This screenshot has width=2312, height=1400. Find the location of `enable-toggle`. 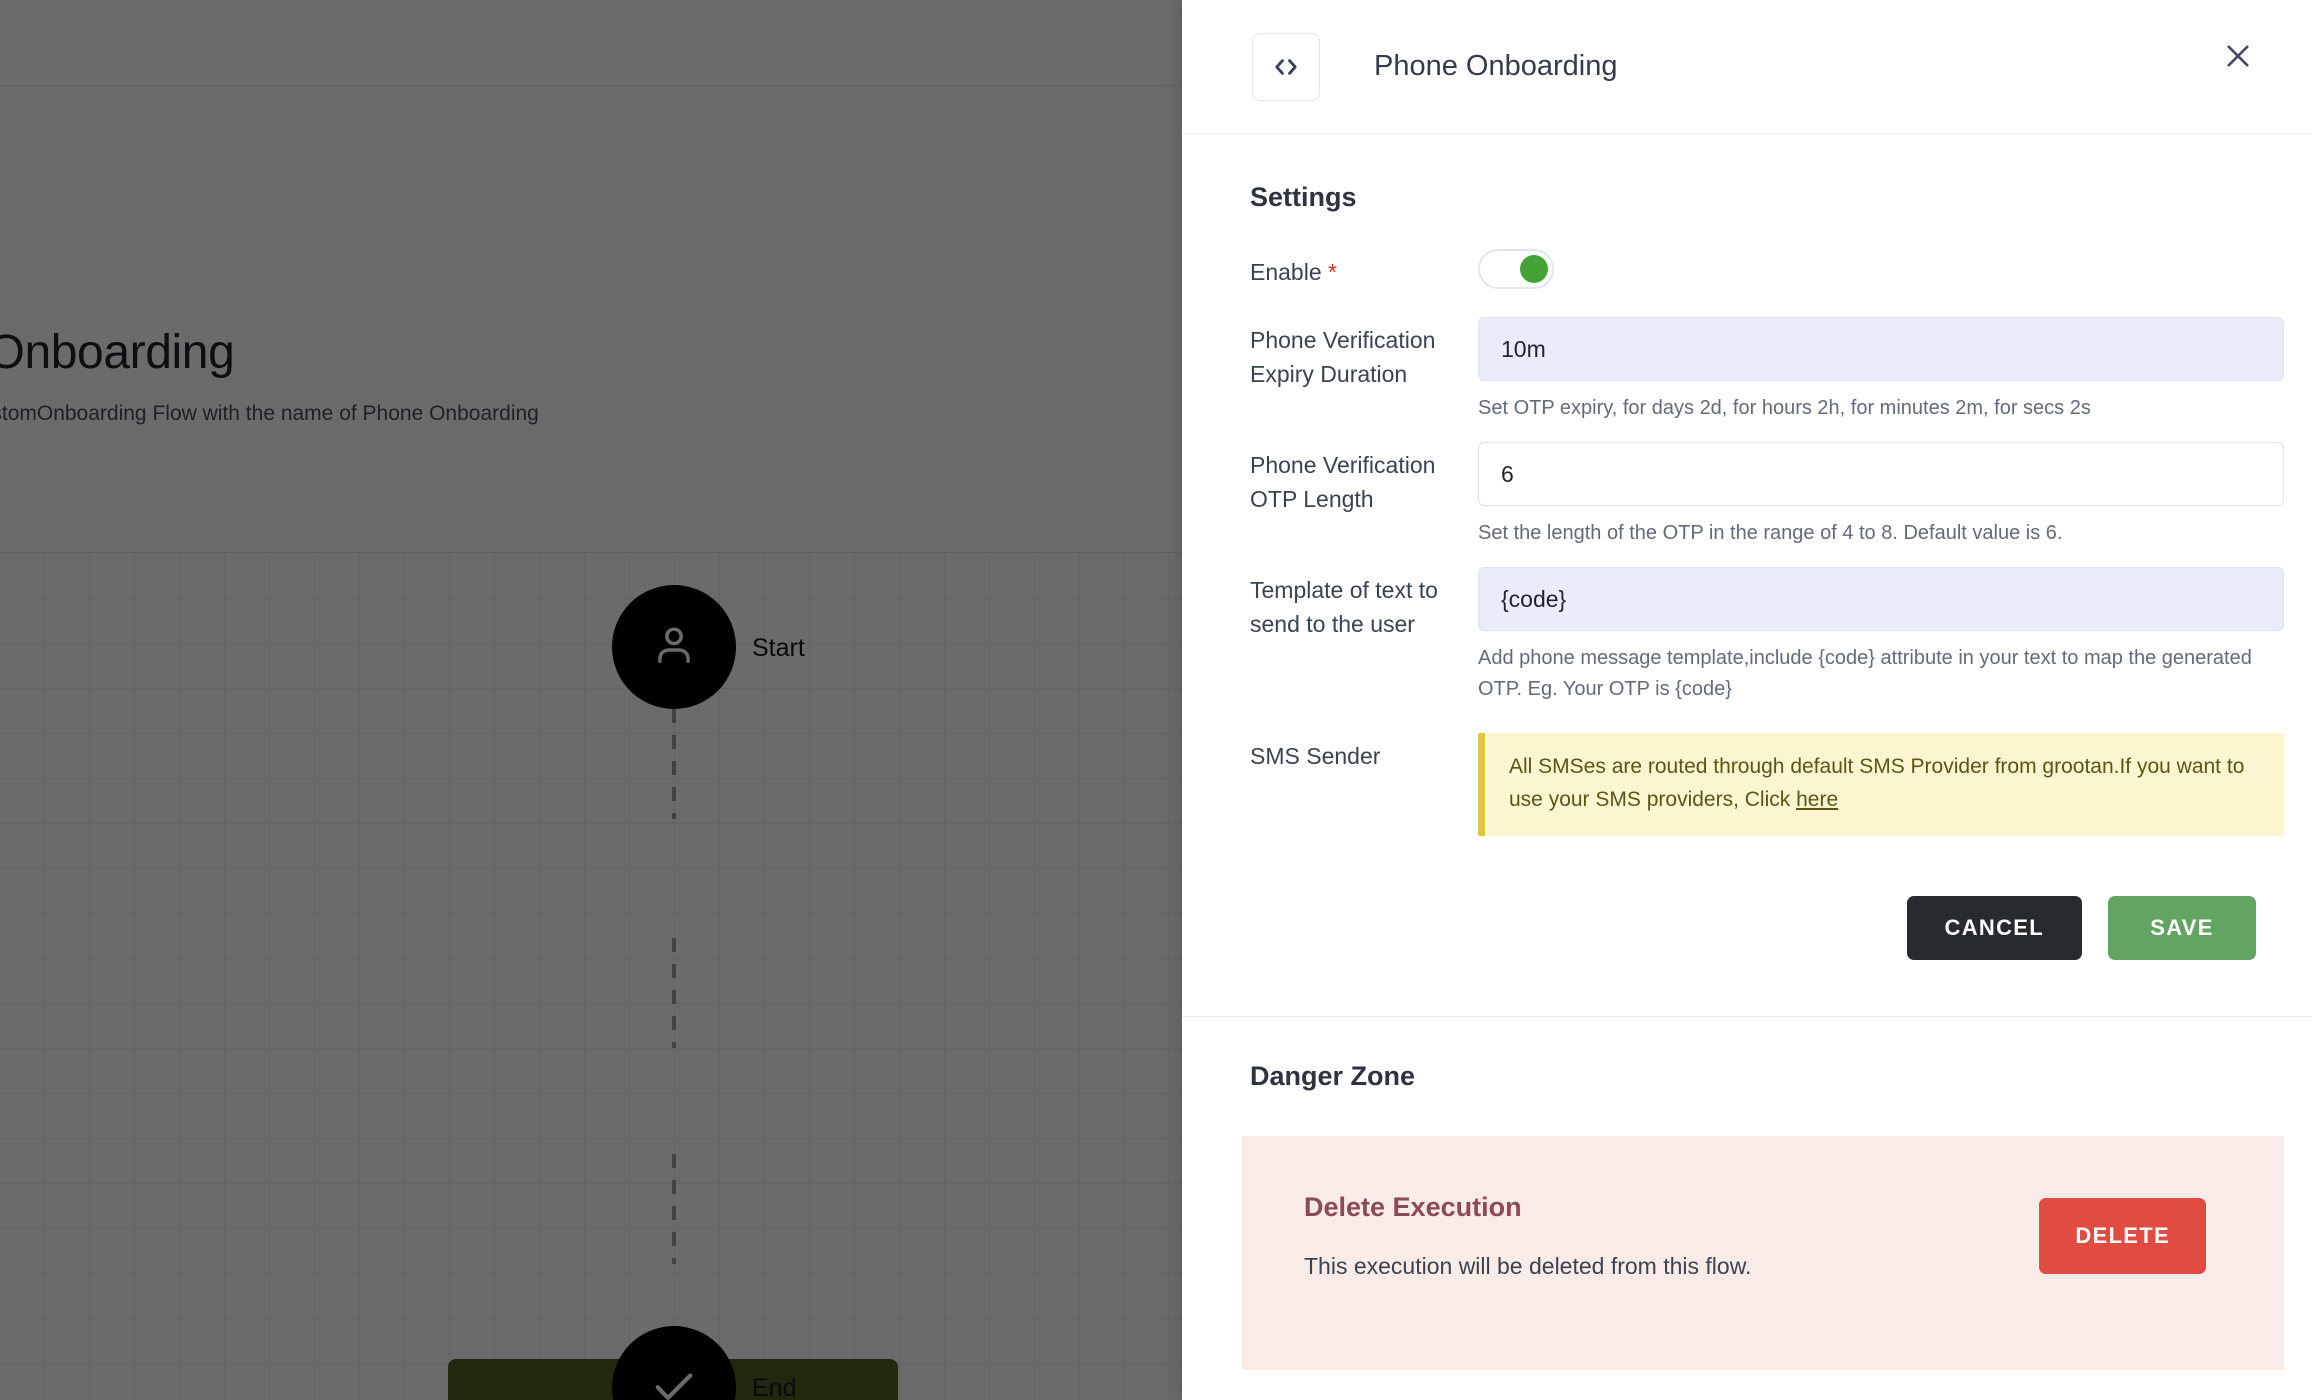

enable-toggle is located at coordinates (1516, 269).